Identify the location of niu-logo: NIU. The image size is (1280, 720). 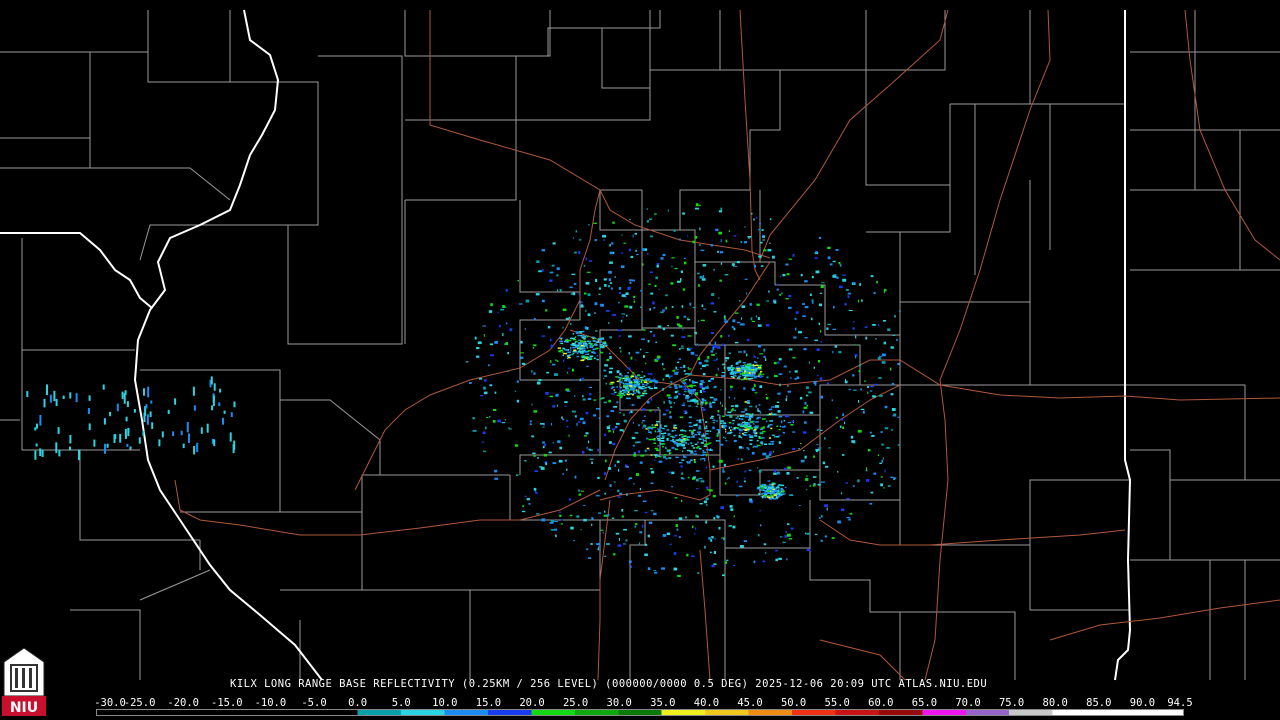
(24, 681).